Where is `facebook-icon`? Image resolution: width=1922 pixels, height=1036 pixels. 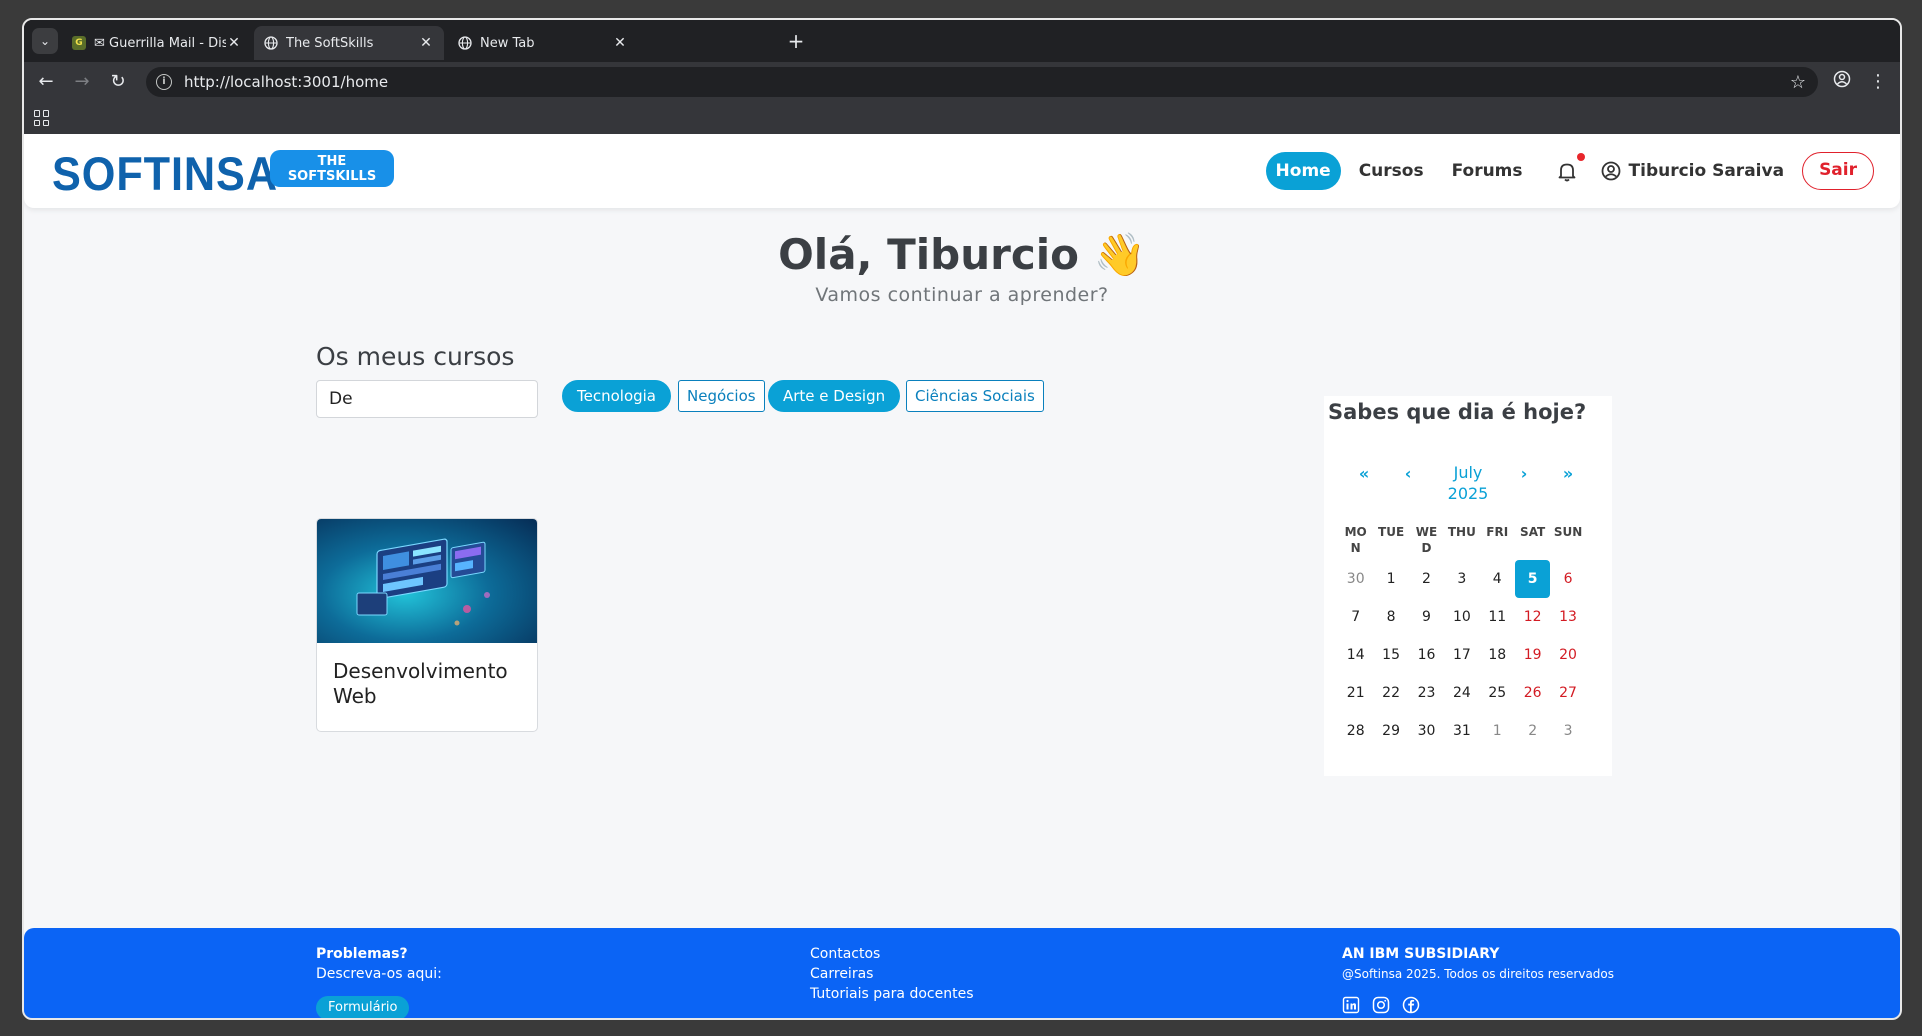 facebook-icon is located at coordinates (1411, 1005).